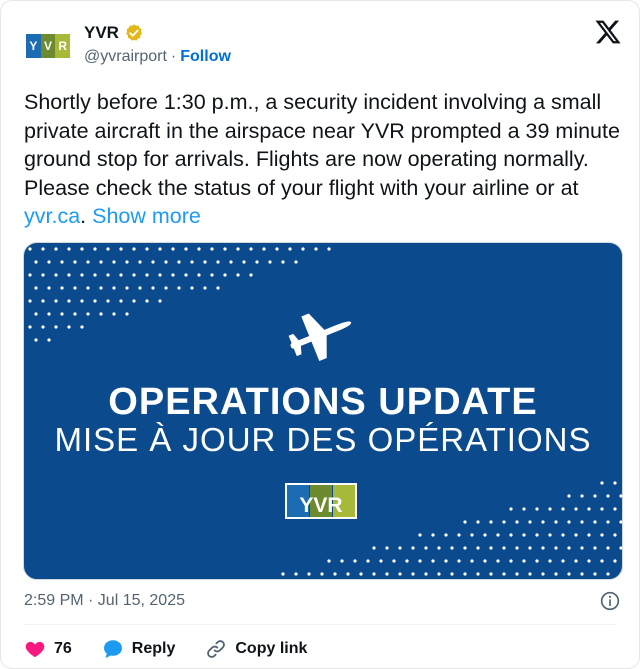  Describe the element at coordinates (610, 601) in the screenshot. I see `info-icon` at that location.